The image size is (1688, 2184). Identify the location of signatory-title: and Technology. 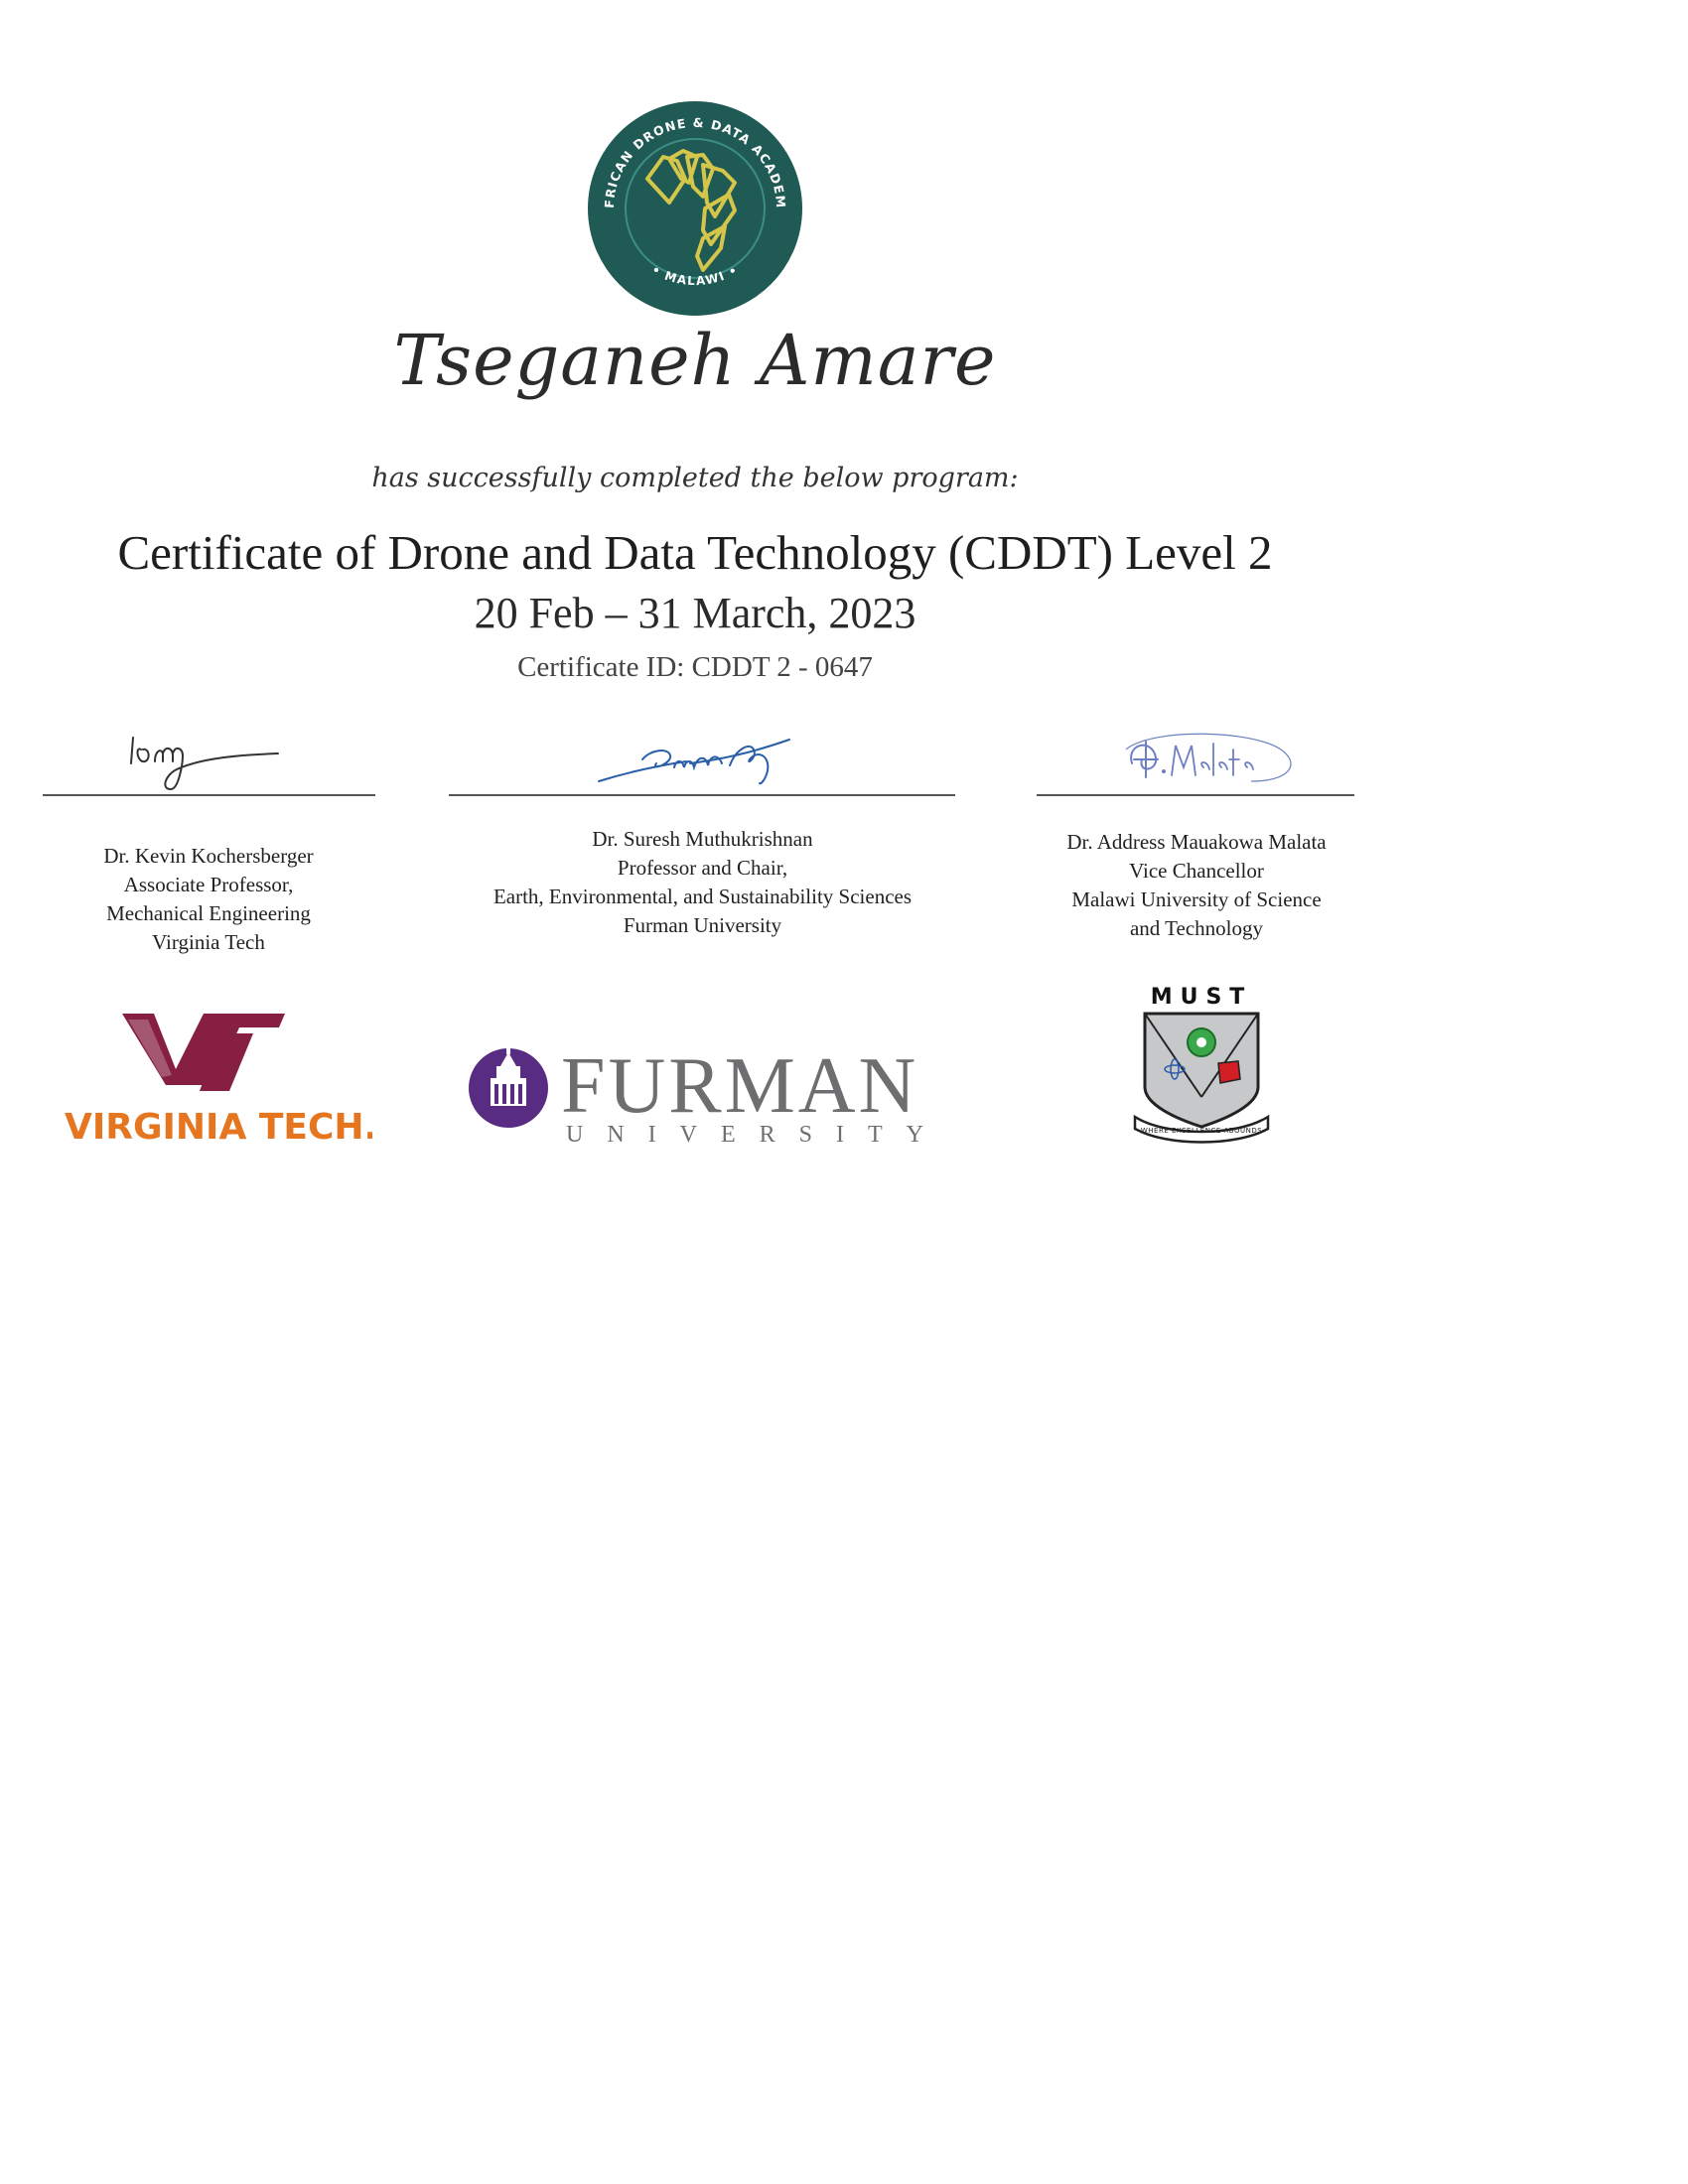
(1196, 928).